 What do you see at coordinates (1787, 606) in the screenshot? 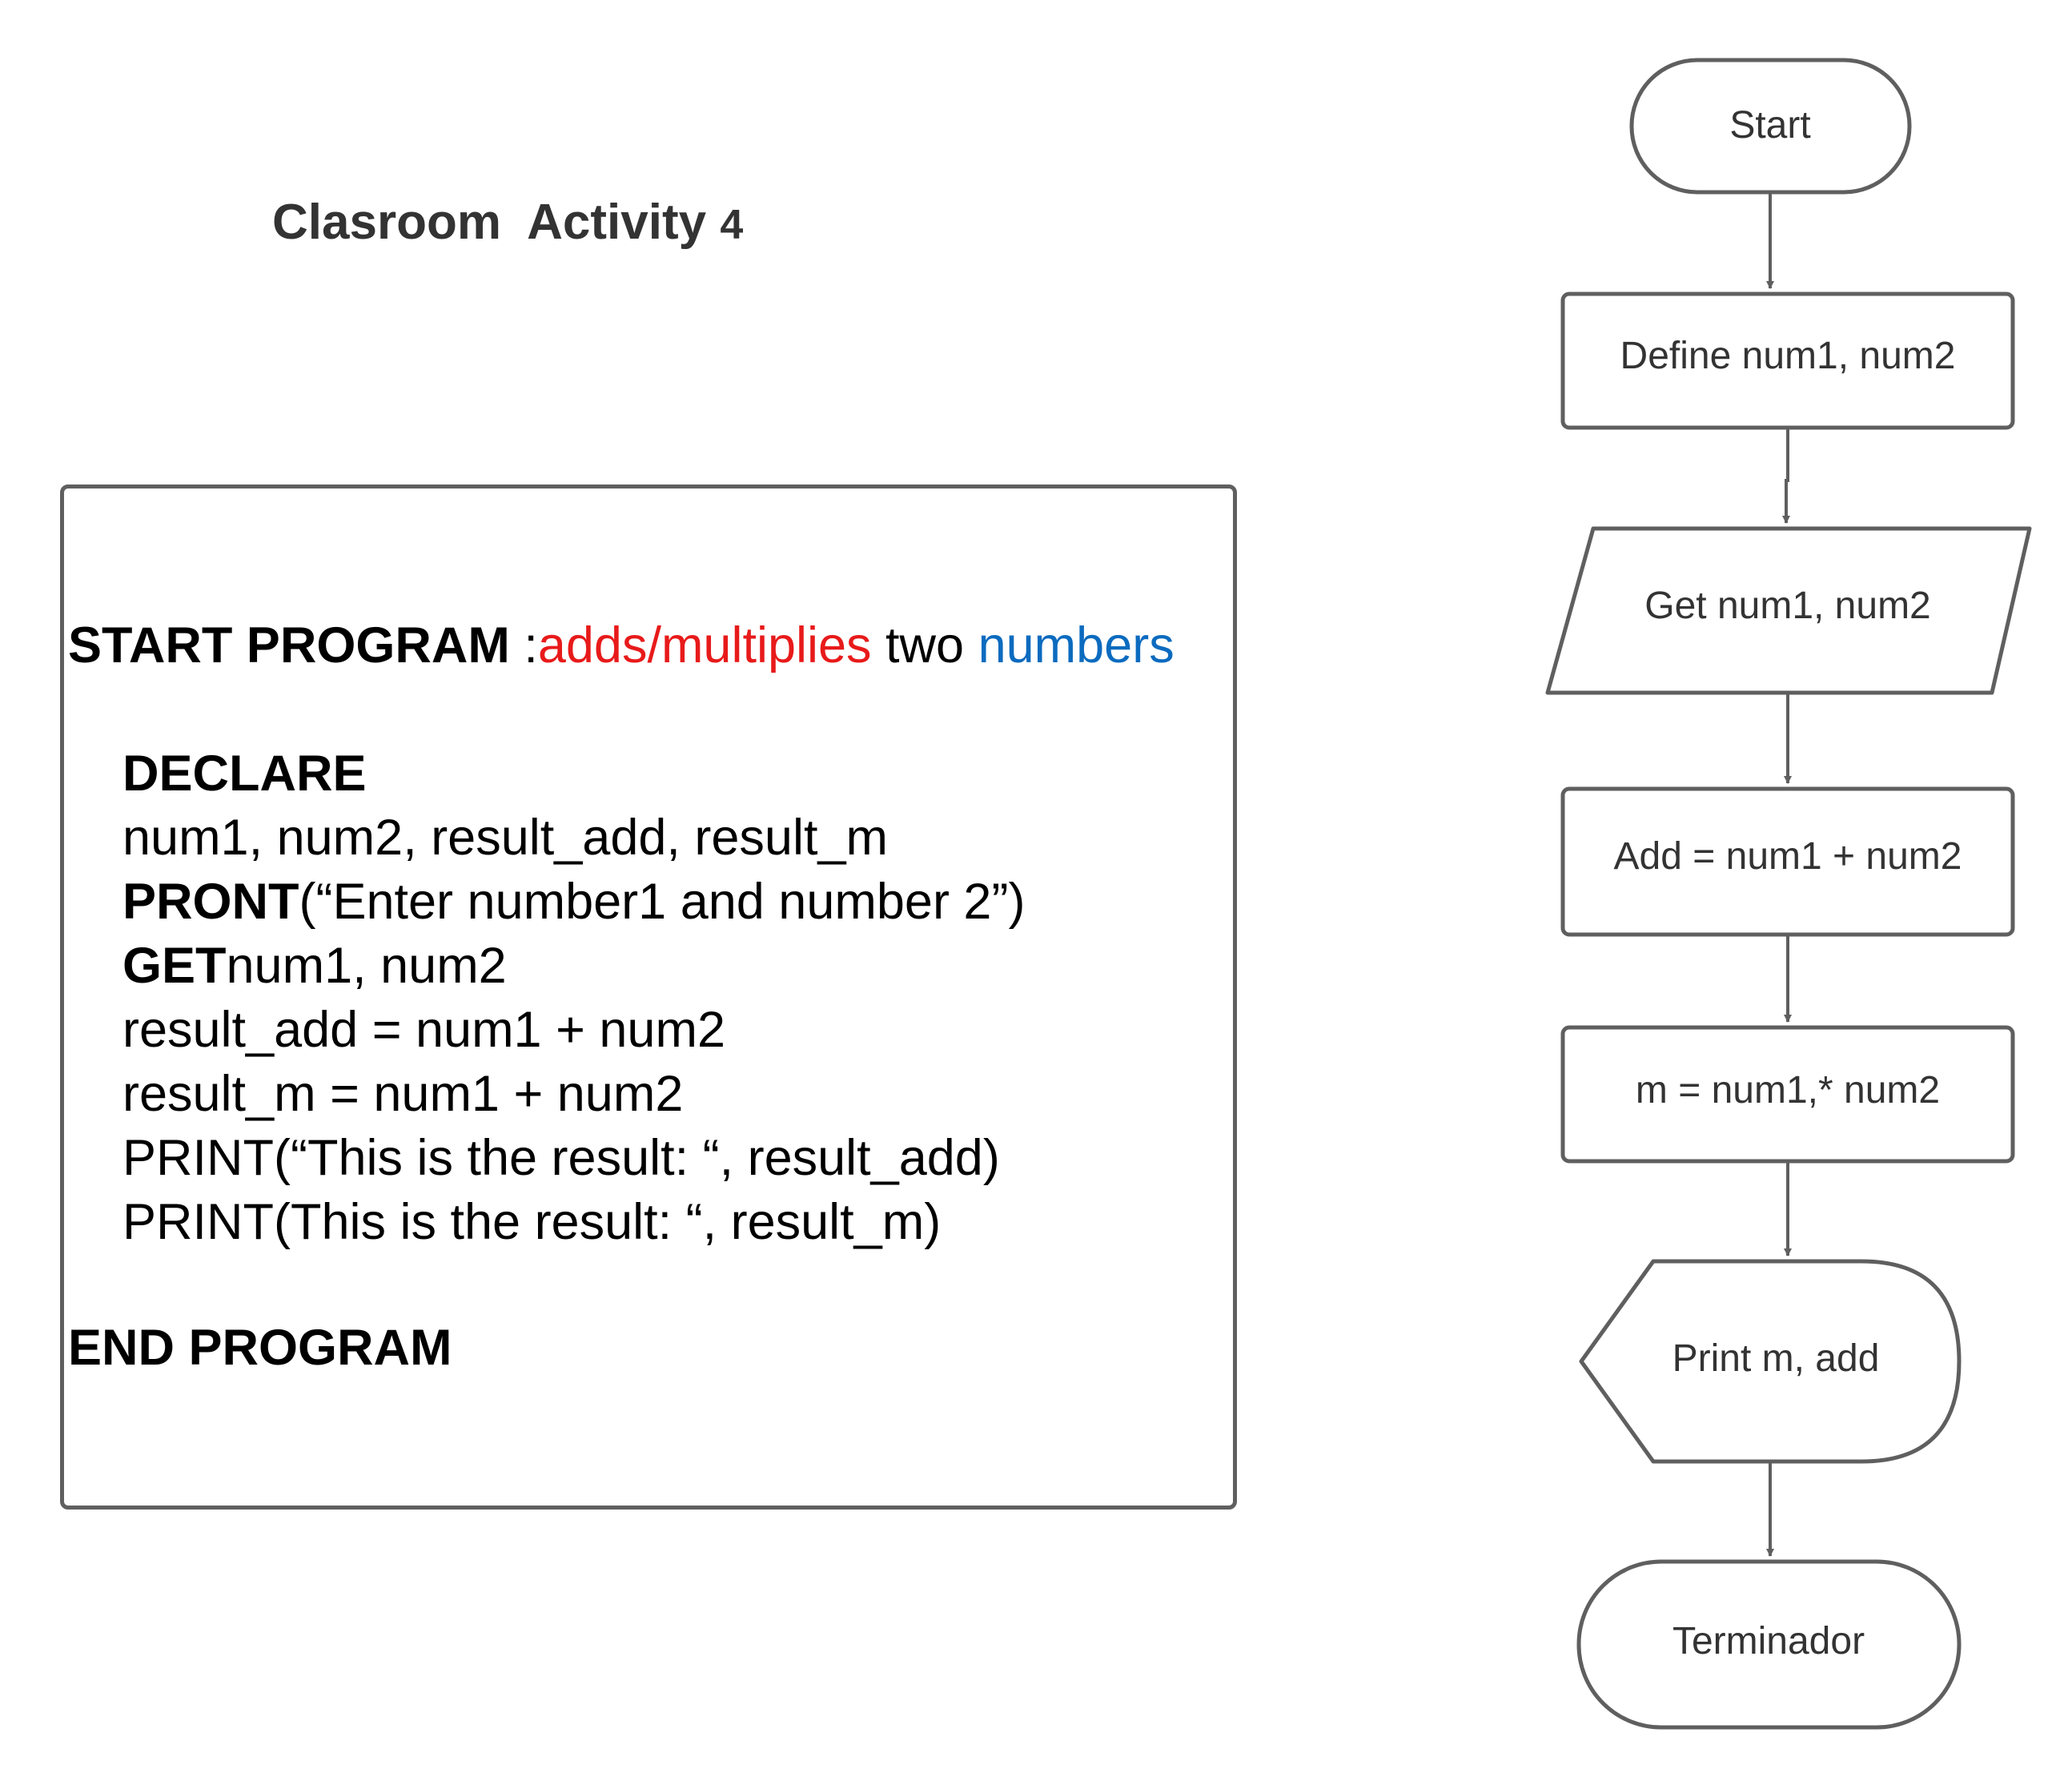
I see `get-label: Get num1, num2` at bounding box center [1787, 606].